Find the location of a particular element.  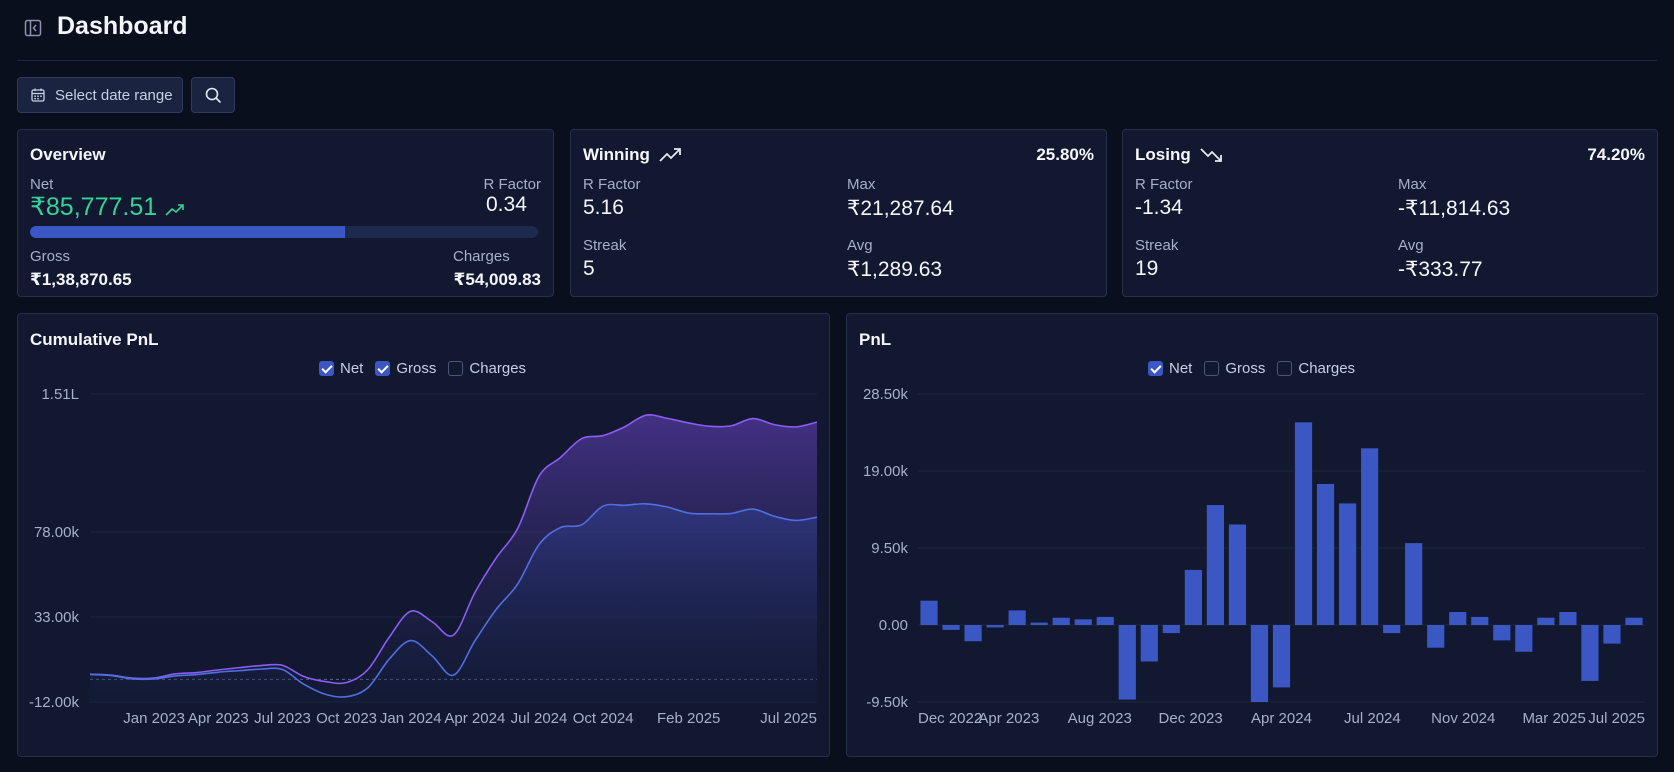

winning-streak-value: 5 is located at coordinates (589, 268).